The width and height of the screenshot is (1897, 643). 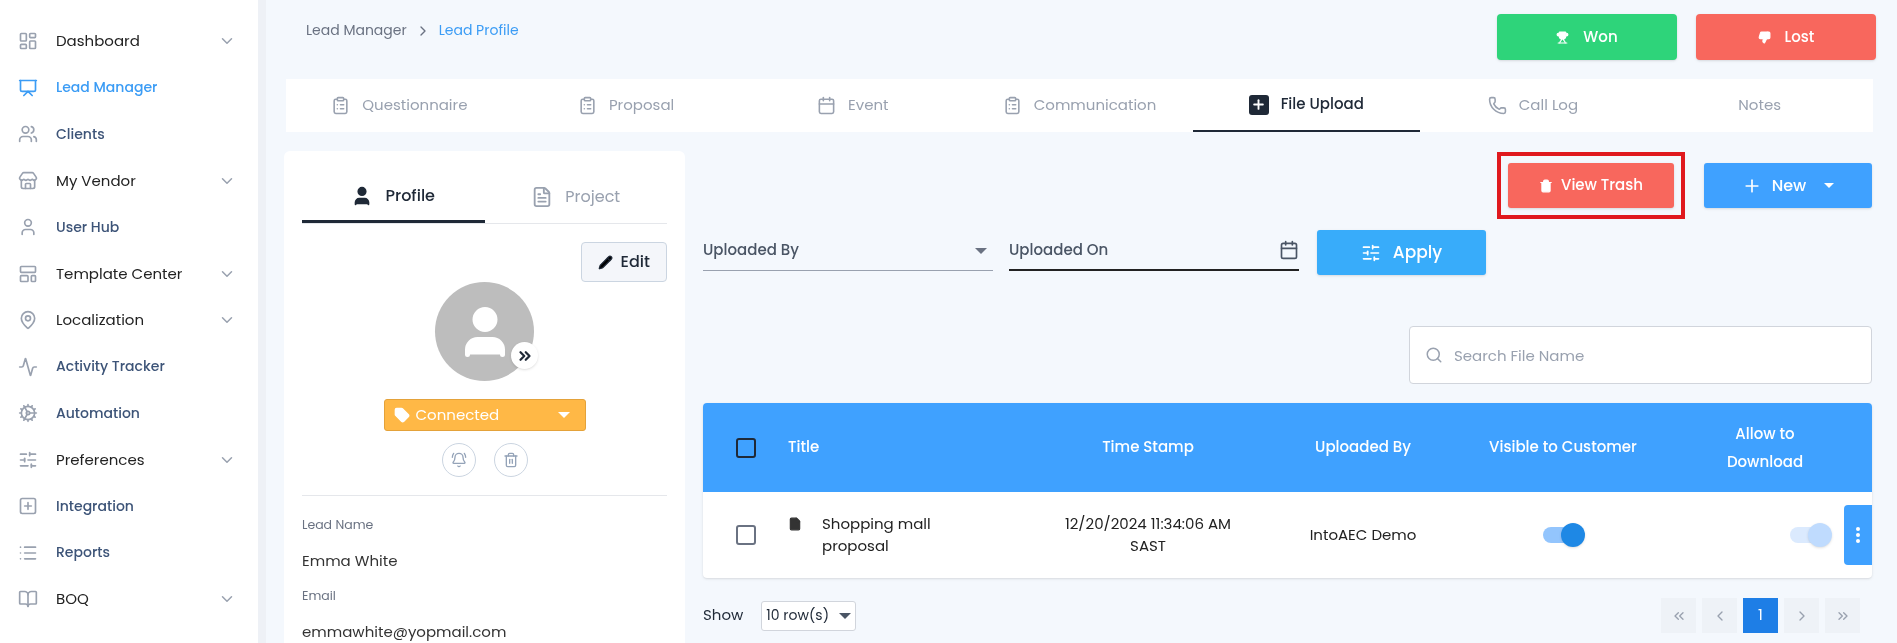 What do you see at coordinates (401, 415) in the screenshot?
I see `tag-icon` at bounding box center [401, 415].